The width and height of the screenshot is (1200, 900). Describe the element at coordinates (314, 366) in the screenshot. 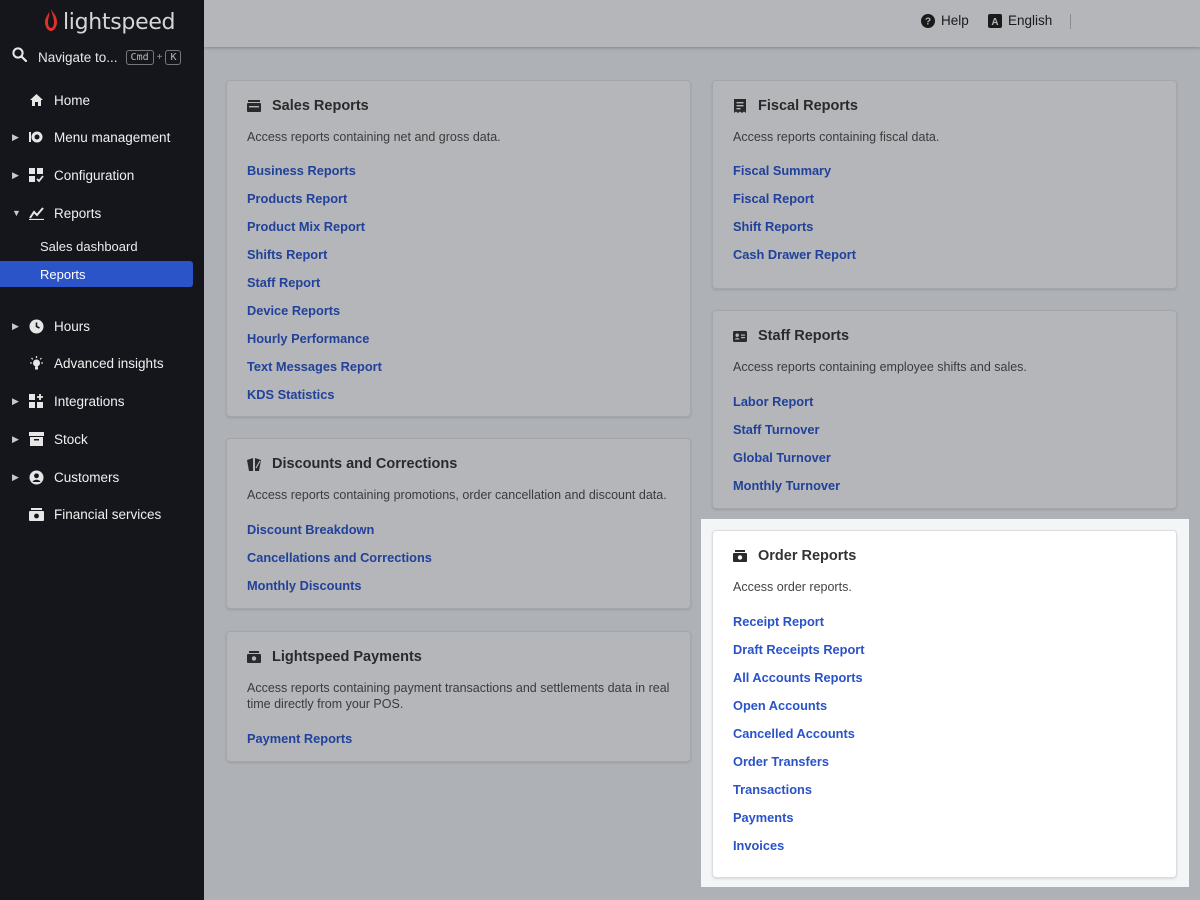

I see `link-text-messages-report: Text Messages Report` at that location.